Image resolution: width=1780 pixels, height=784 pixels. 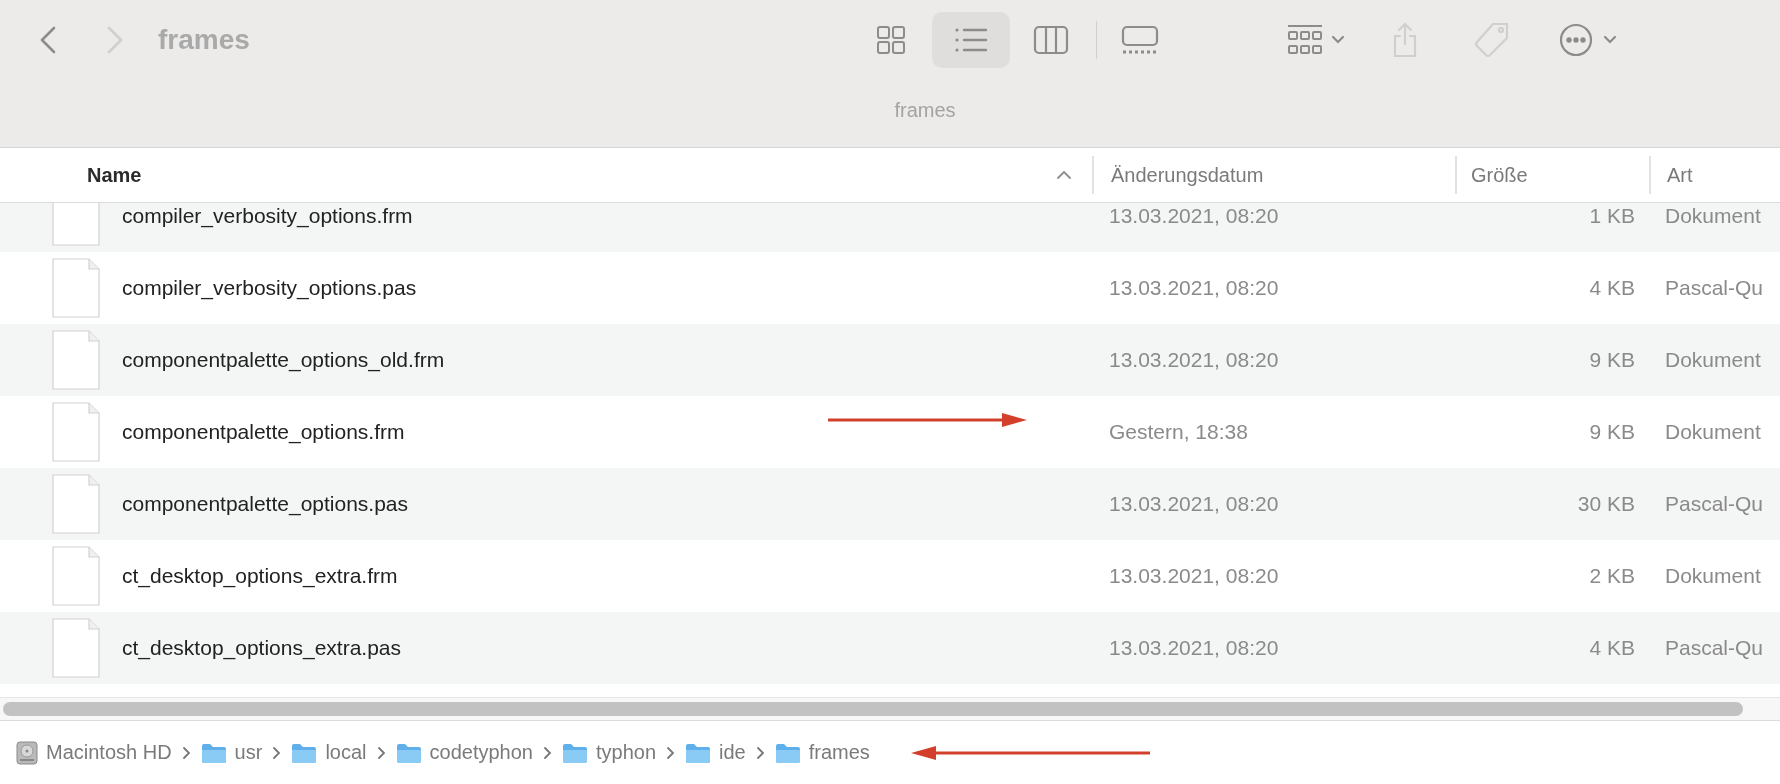 I want to click on path-item: local, so click(x=329, y=752).